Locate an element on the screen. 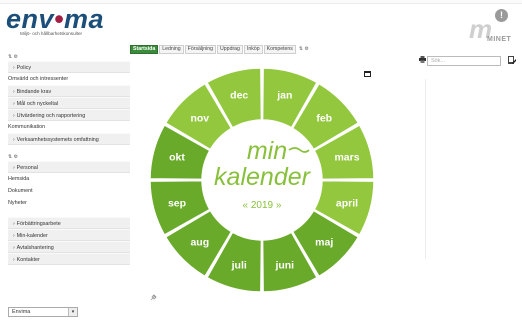 This screenshot has width=522, height=329. sidebar-item-mal: › Mål och nyckeltal is located at coordinates (69, 103).